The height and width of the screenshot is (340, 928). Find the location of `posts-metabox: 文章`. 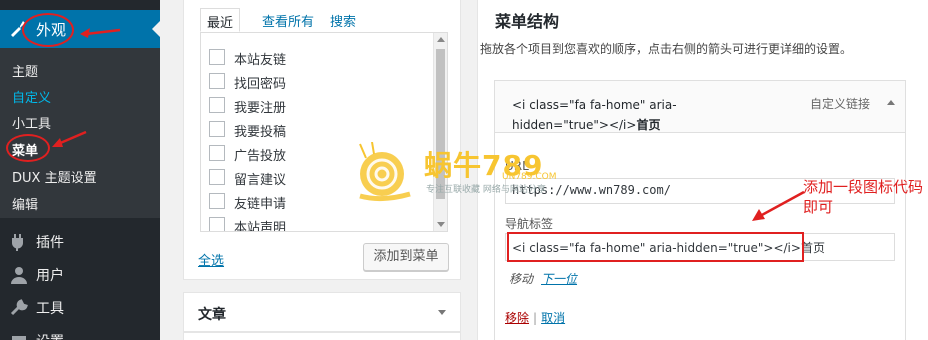

posts-metabox: 文章 is located at coordinates (322, 312).